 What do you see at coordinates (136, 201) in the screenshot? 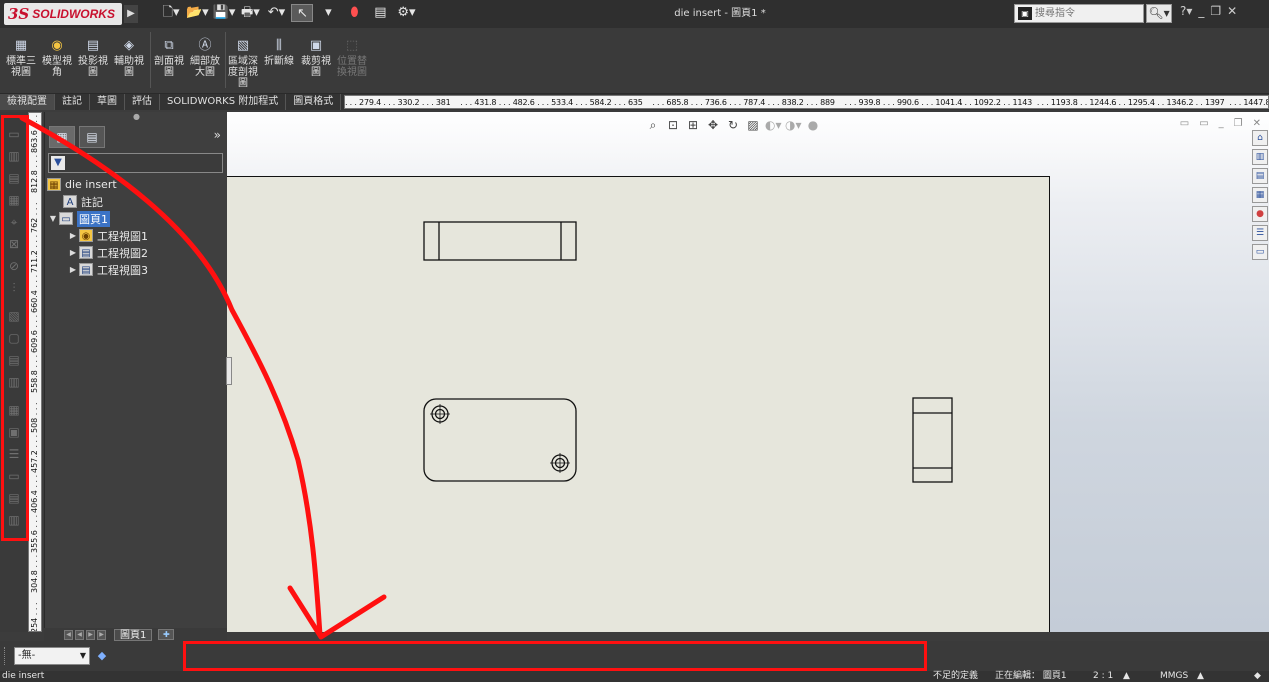
I see `tree-annotations: A 註記` at bounding box center [136, 201].